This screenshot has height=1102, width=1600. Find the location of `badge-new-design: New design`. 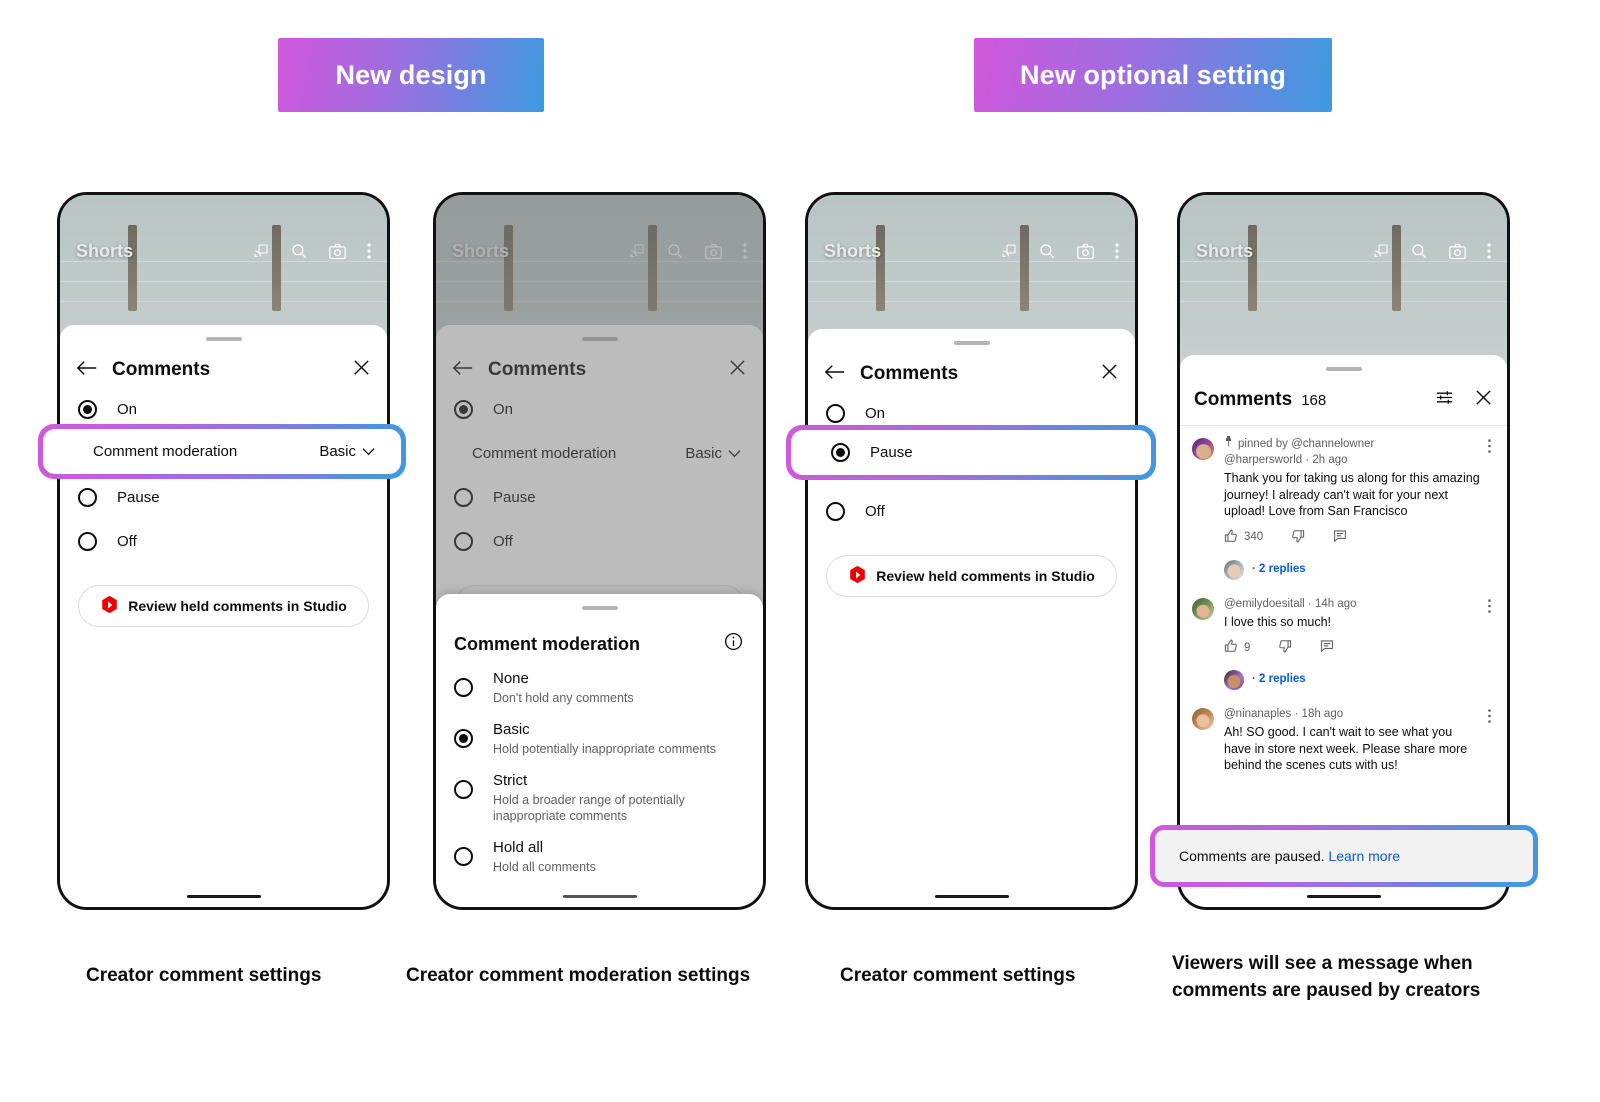

badge-new-design: New design is located at coordinates (411, 75).